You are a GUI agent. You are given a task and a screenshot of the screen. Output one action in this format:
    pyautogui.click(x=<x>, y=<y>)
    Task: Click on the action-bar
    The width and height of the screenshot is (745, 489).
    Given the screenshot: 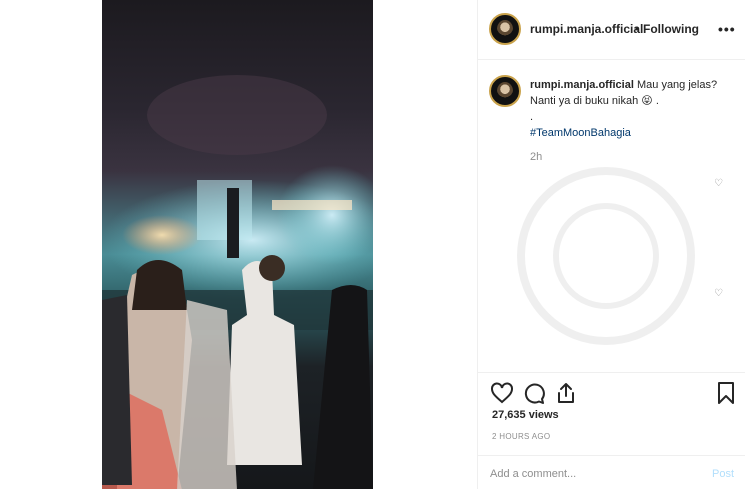 What is the action you would take?
    pyautogui.click(x=611, y=392)
    